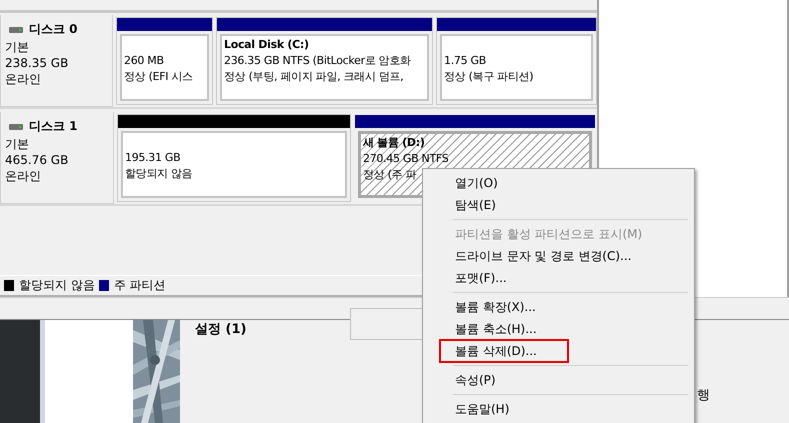  I want to click on legend-label: 할당되지 않음, so click(57, 285).